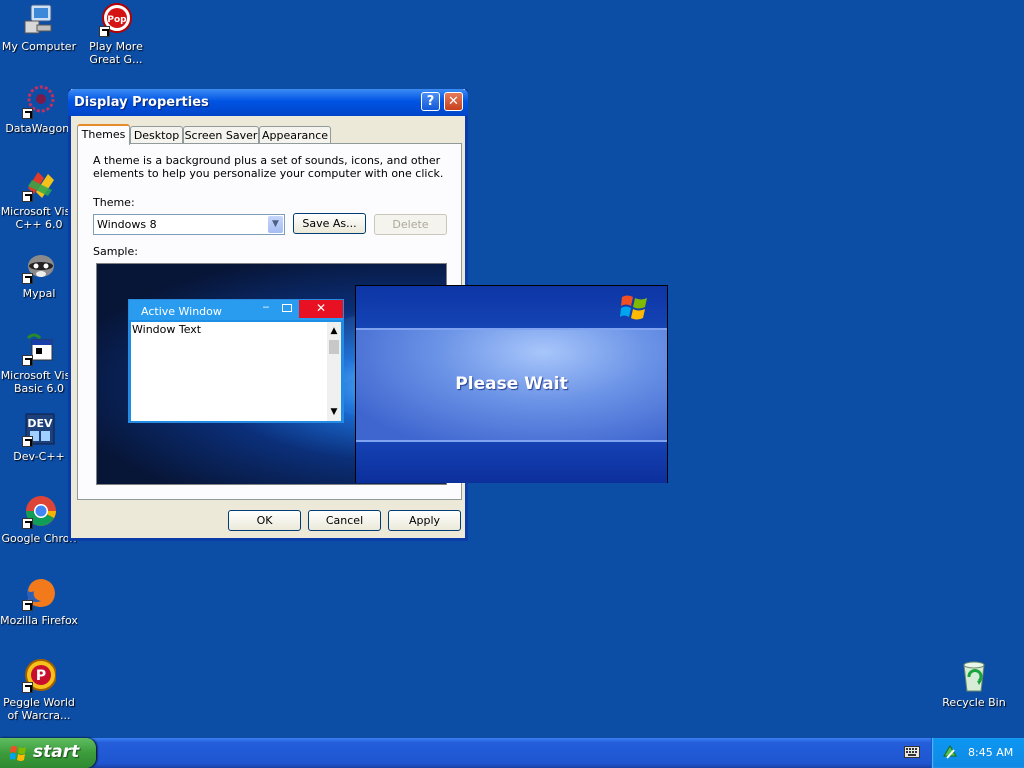 This screenshot has height=768, width=1024. Describe the element at coordinates (430, 101) in the screenshot. I see `help-button: ?` at that location.